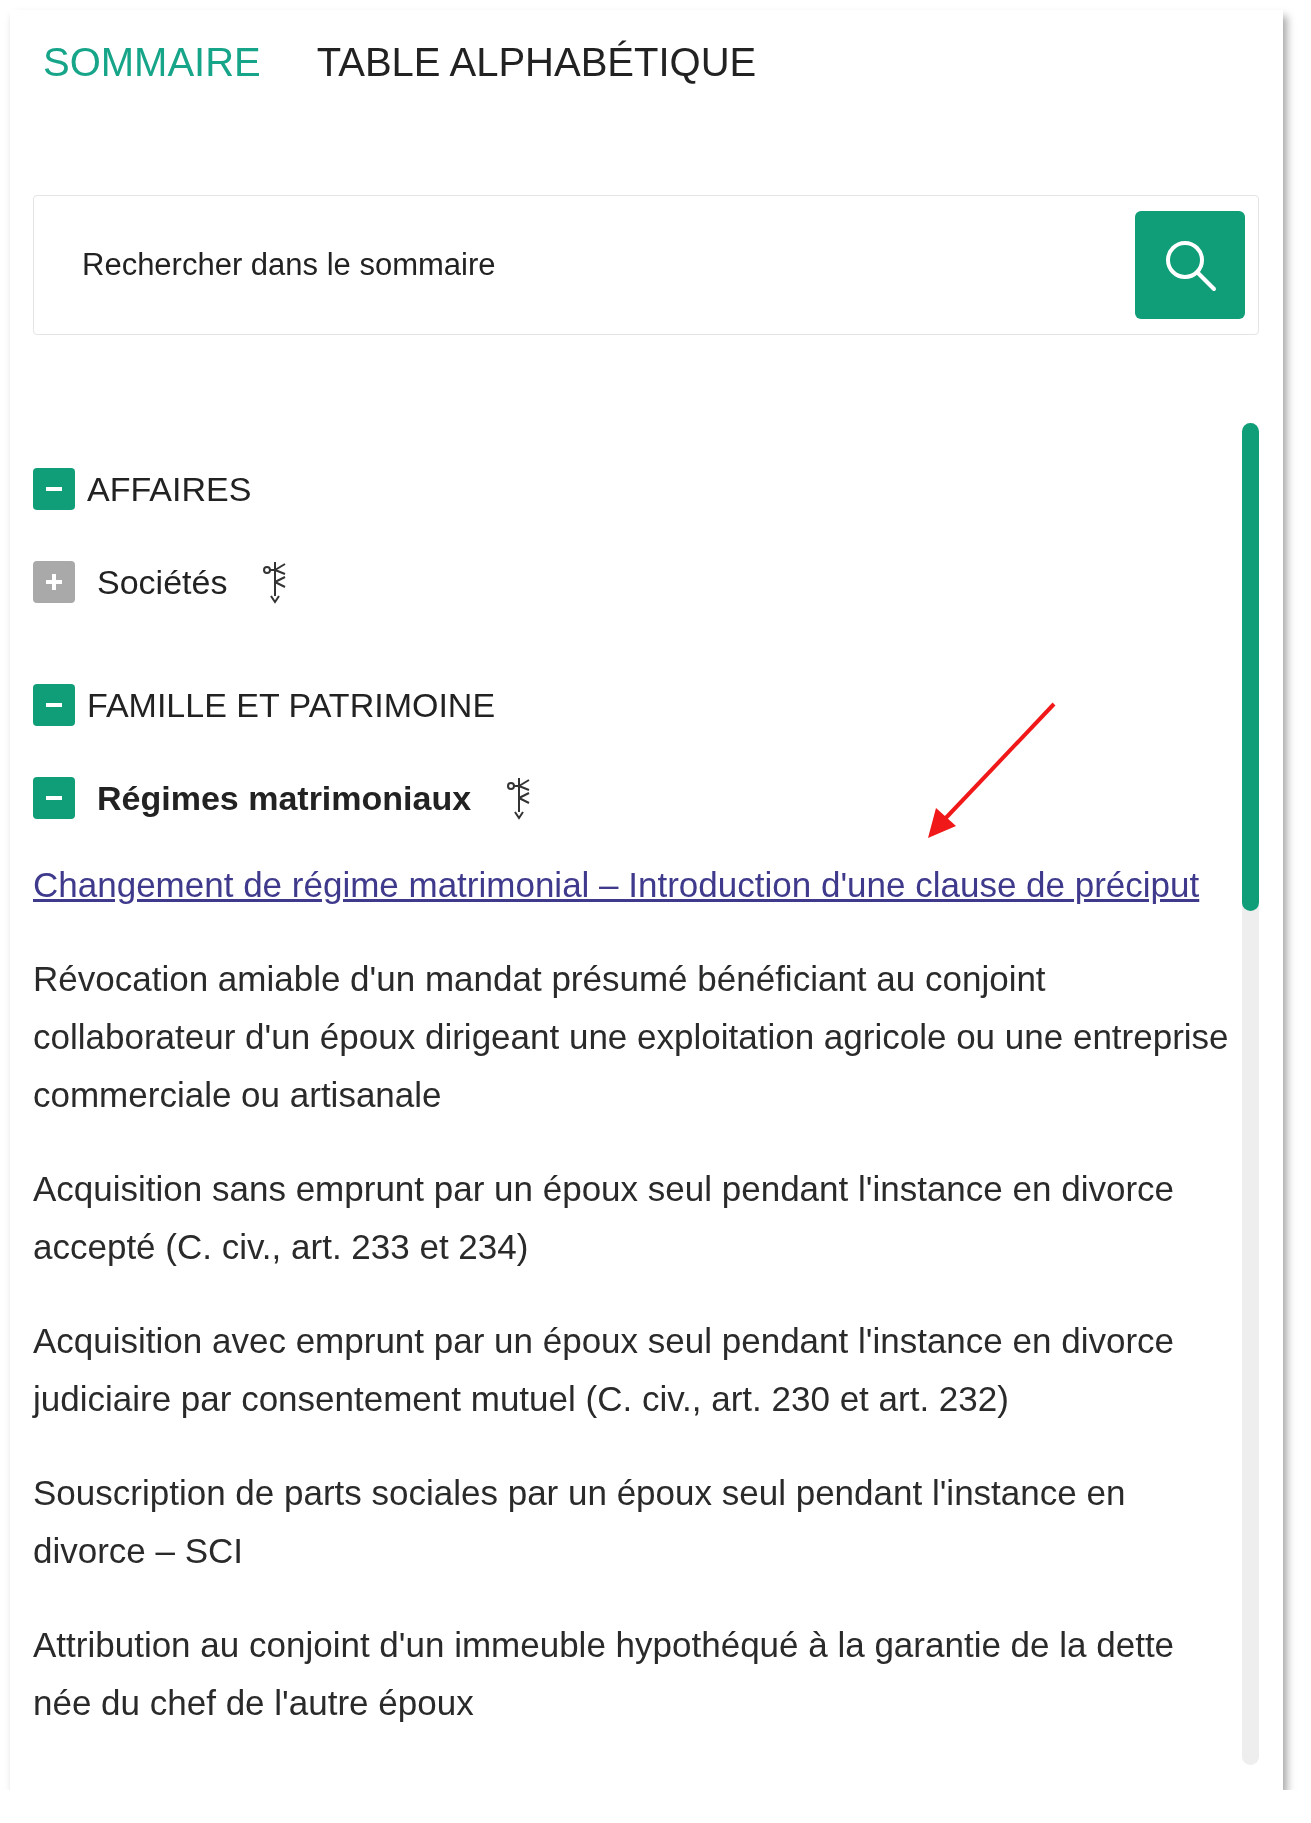 Image resolution: width=1311 pixels, height=1823 pixels. I want to click on topic-label: Sociétés, so click(162, 582).